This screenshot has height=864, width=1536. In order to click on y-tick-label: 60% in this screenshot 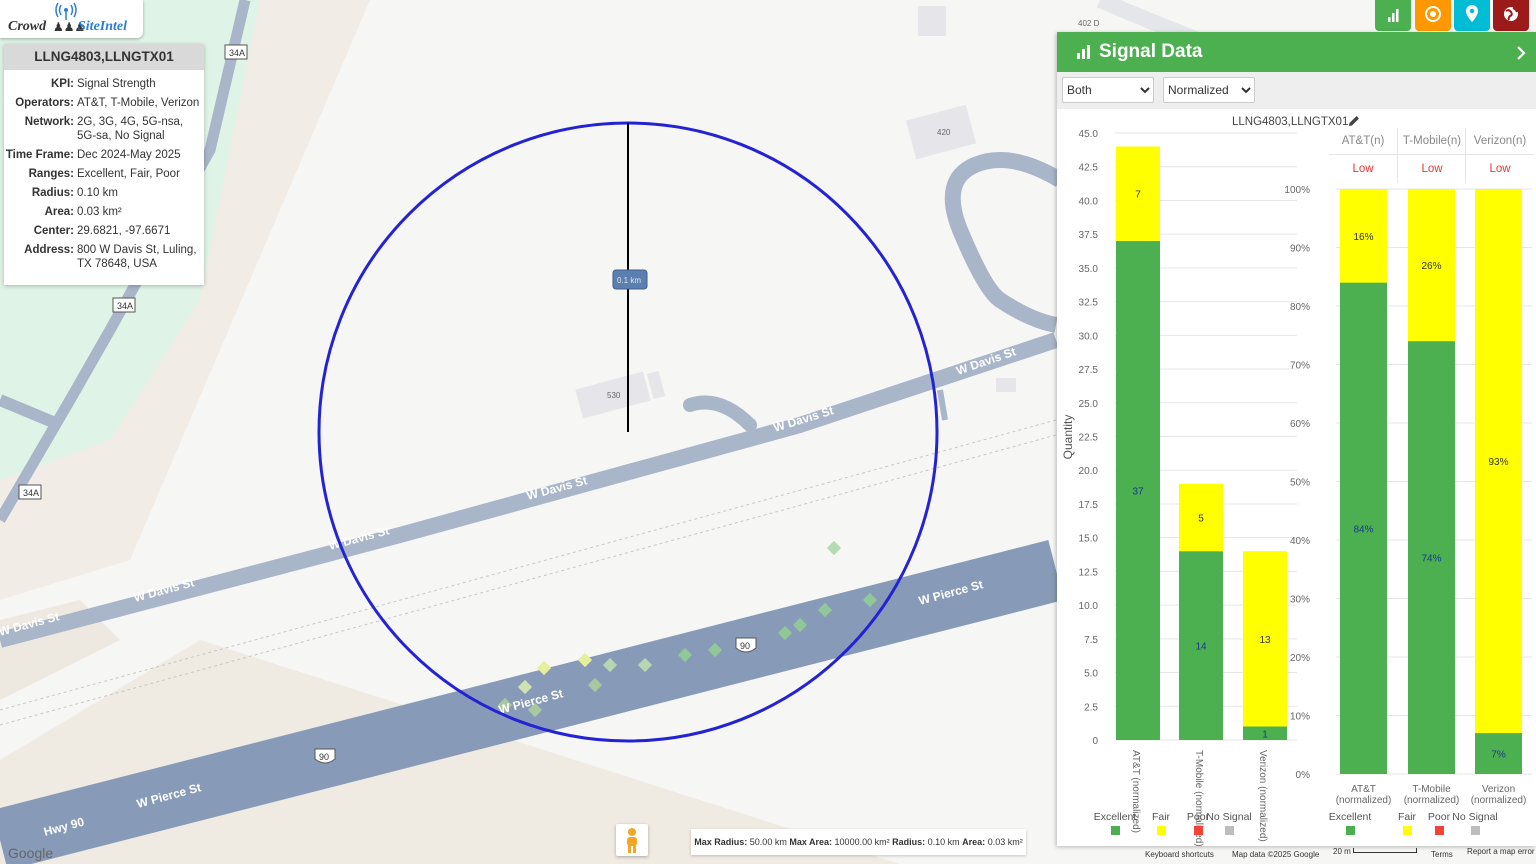, I will do `click(1300, 424)`.